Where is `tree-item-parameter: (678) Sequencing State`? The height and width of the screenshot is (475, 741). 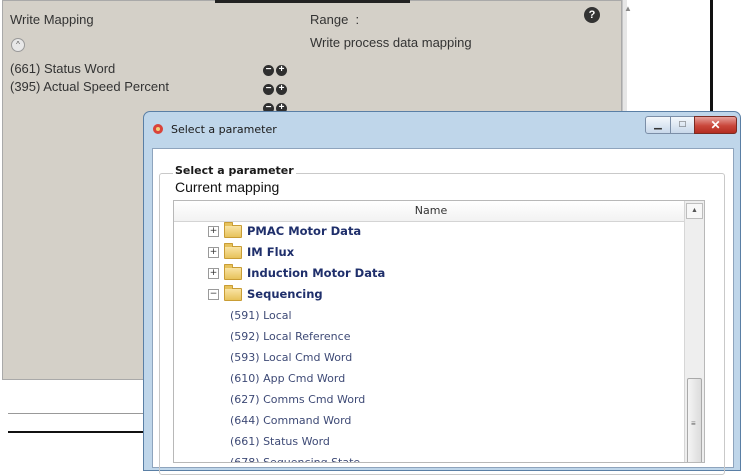 tree-item-parameter: (678) Sequencing State is located at coordinates (295, 457).